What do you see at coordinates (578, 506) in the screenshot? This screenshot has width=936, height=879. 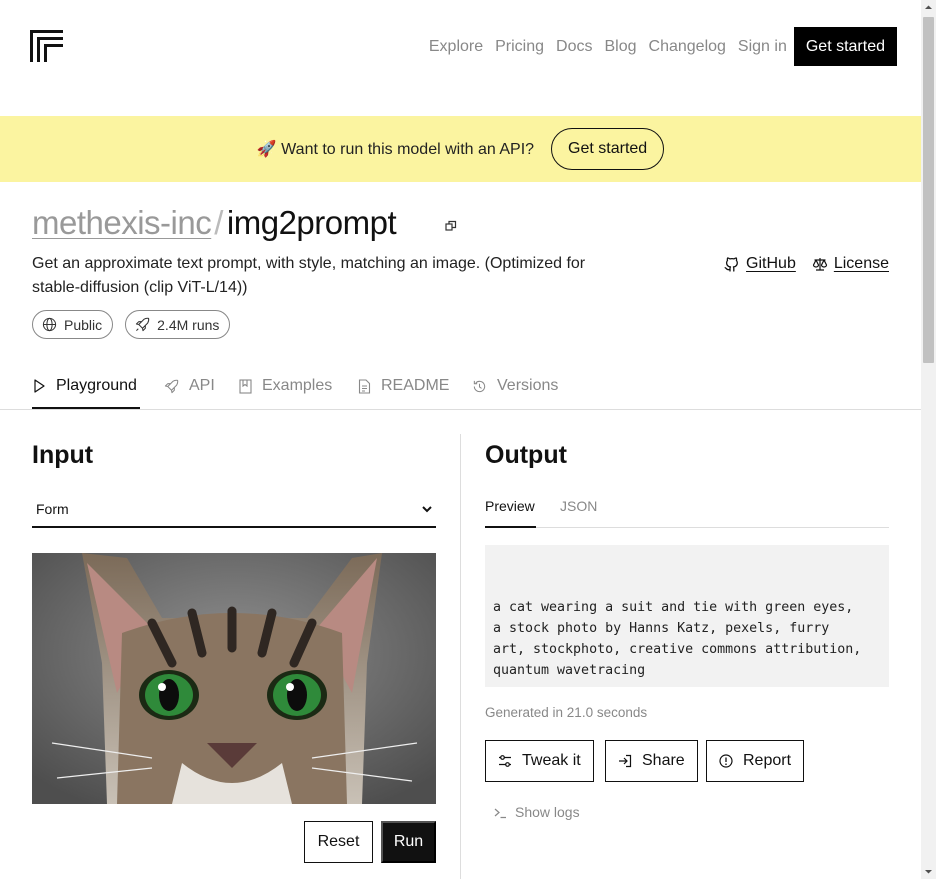 I see `tab-json: JSON` at bounding box center [578, 506].